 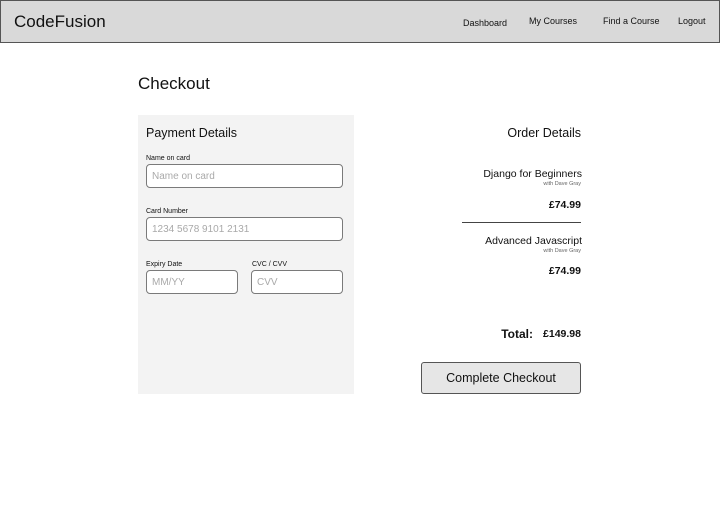 I want to click on nav-find-a-course-link: Find a Course, so click(x=631, y=21).